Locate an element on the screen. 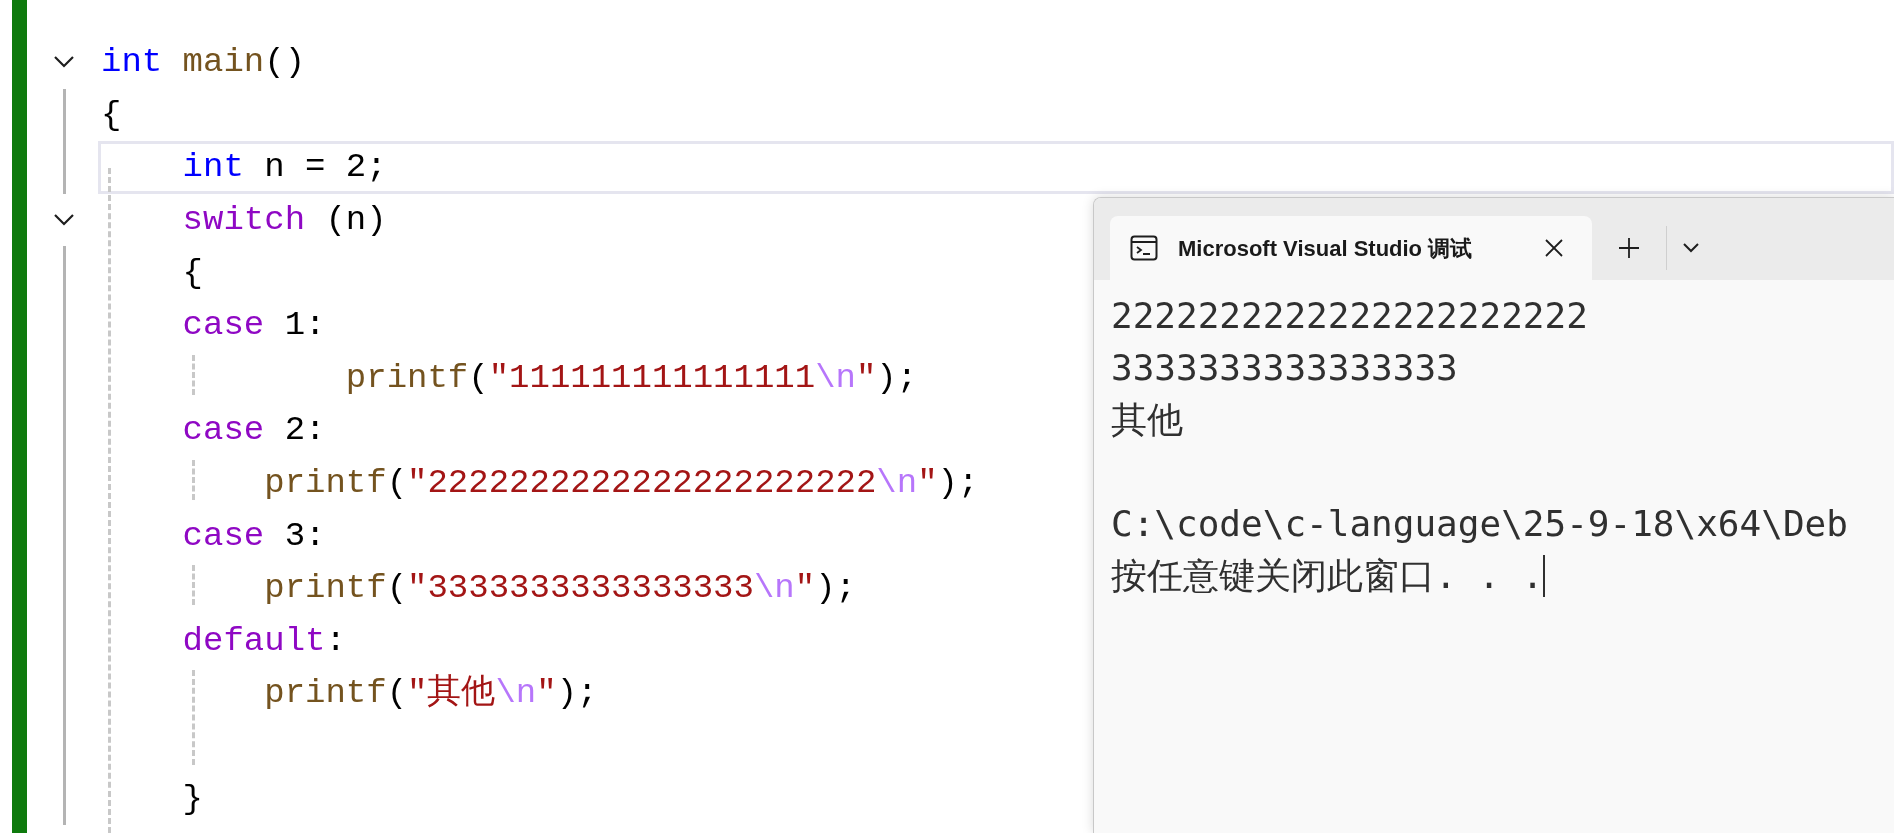  code-line: printf("其他\n"); is located at coordinates (430, 693).